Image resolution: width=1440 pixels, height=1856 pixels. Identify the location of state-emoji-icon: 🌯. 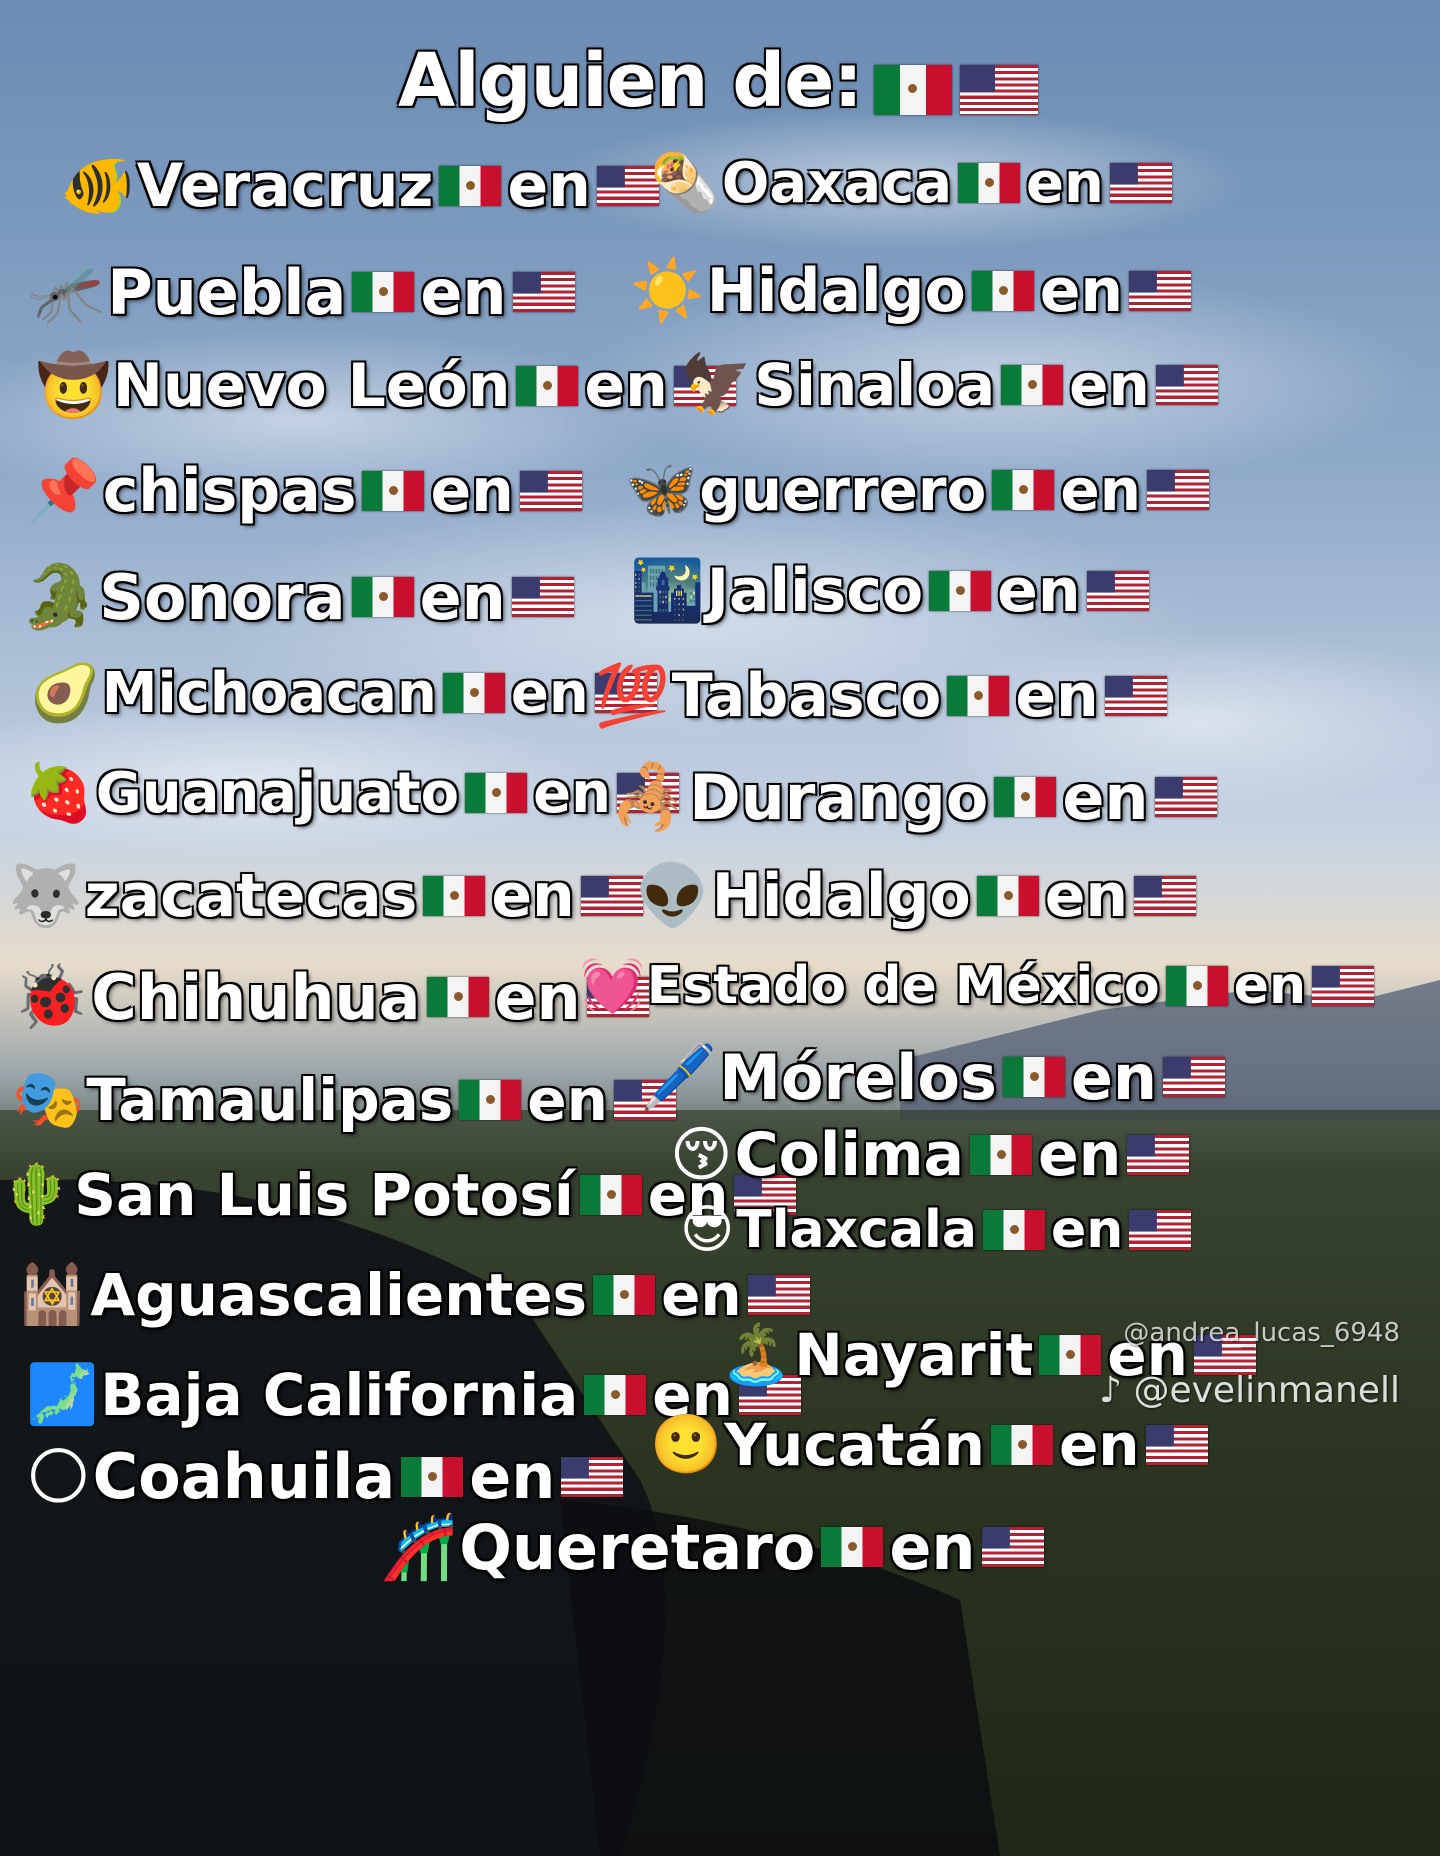
(685, 183).